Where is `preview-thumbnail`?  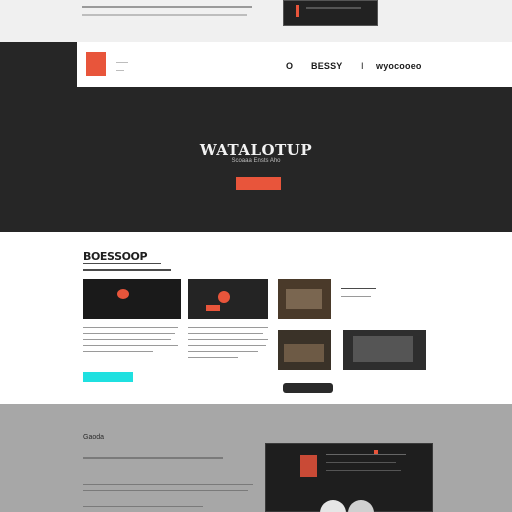
preview-thumbnail is located at coordinates (330, 13).